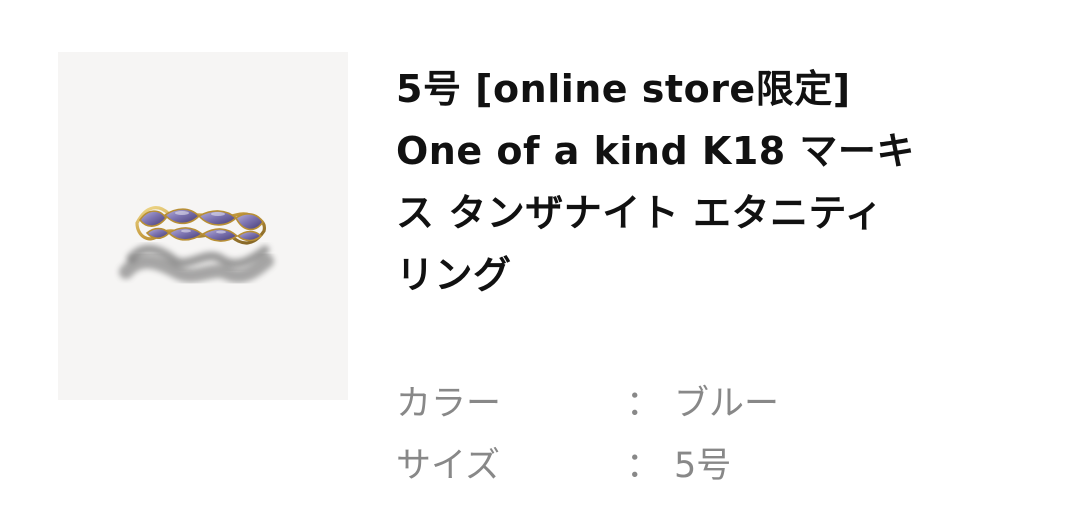 This screenshot has width=1080, height=508. What do you see at coordinates (449, 404) in the screenshot?
I see `color-label: カラー` at bounding box center [449, 404].